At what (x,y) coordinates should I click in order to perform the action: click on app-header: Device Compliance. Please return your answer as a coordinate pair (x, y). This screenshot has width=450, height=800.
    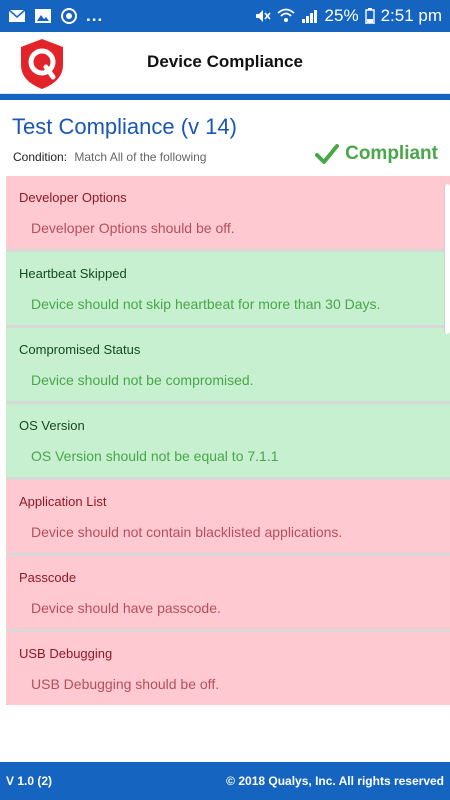
    Looking at the image, I should click on (225, 63).